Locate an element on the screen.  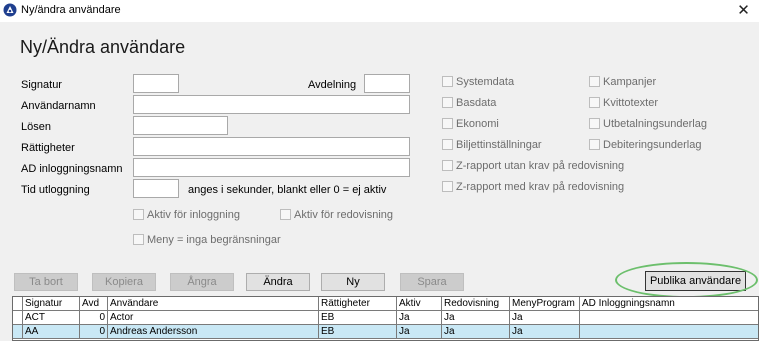
tid-utloggning-input is located at coordinates (156, 188).